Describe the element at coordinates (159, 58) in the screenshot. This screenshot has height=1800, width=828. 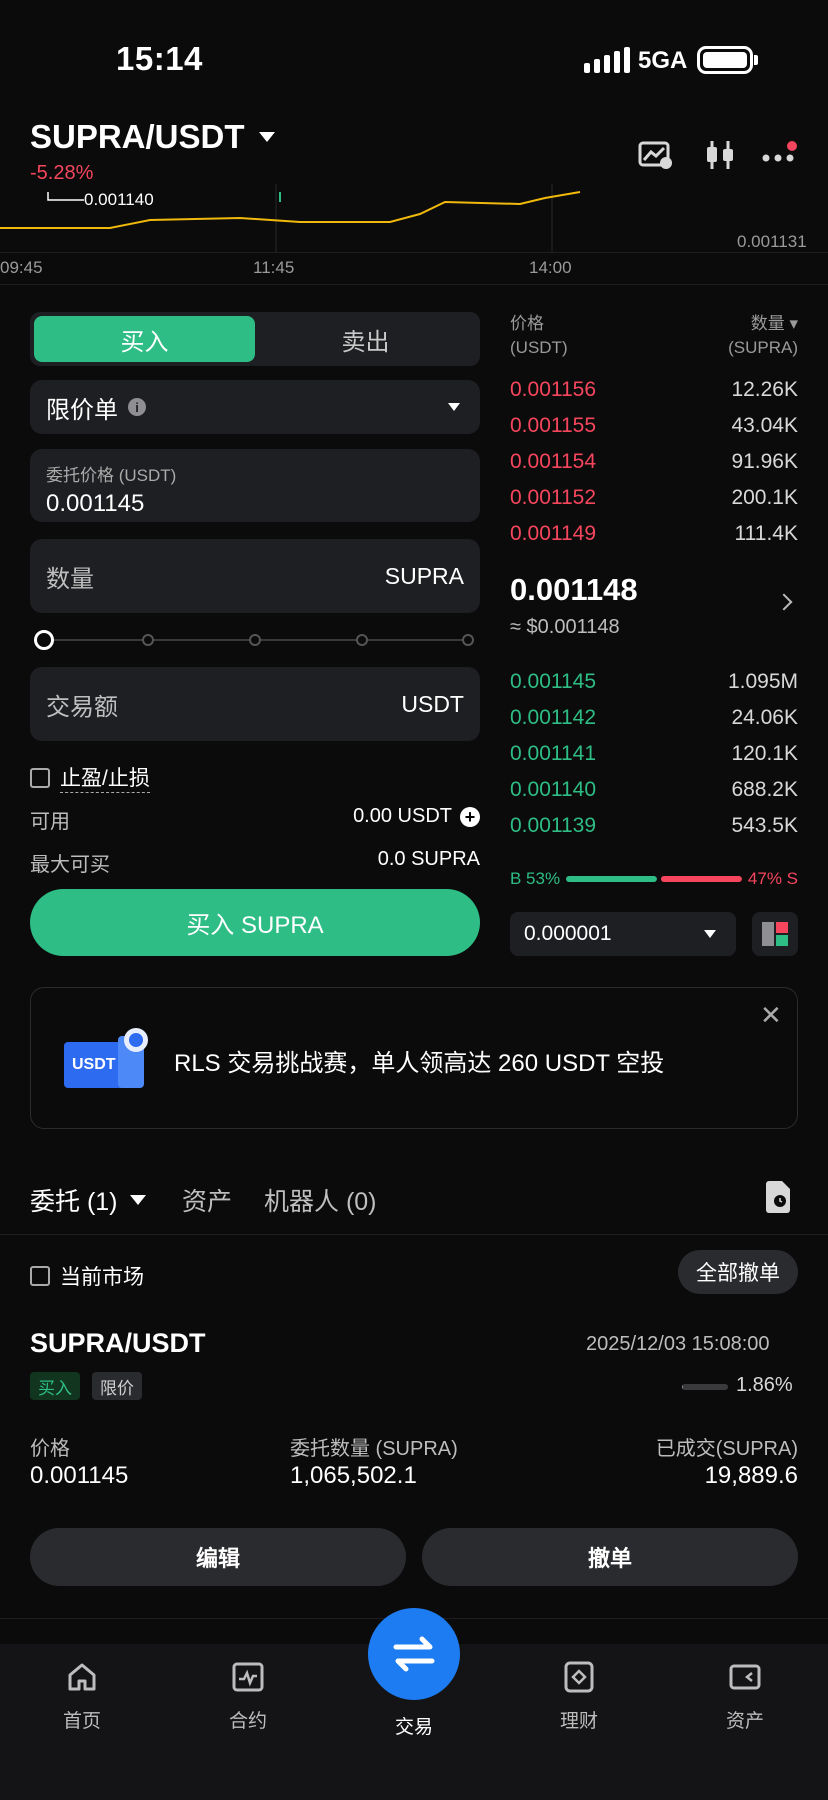
I see `status-time: 15:14` at that location.